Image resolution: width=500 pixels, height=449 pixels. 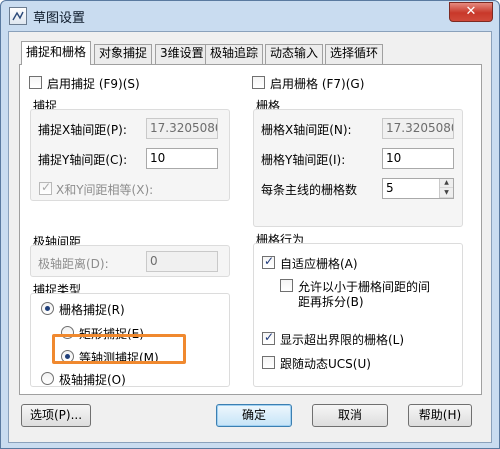 What do you see at coordinates (47, 308) in the screenshot?
I see `grid-snap-radio` at bounding box center [47, 308].